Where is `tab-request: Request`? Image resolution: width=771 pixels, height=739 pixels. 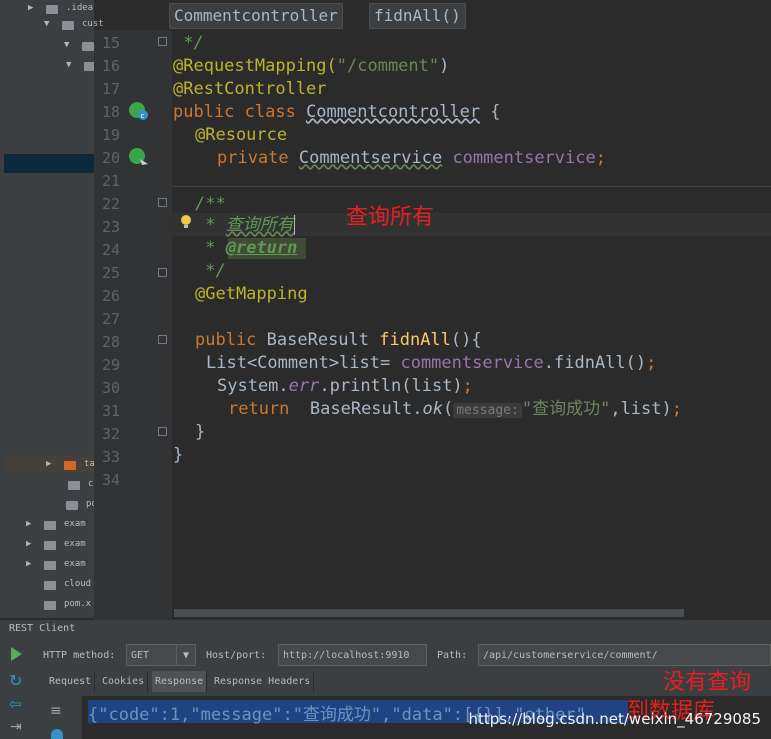 tab-request: Request is located at coordinates (71, 681).